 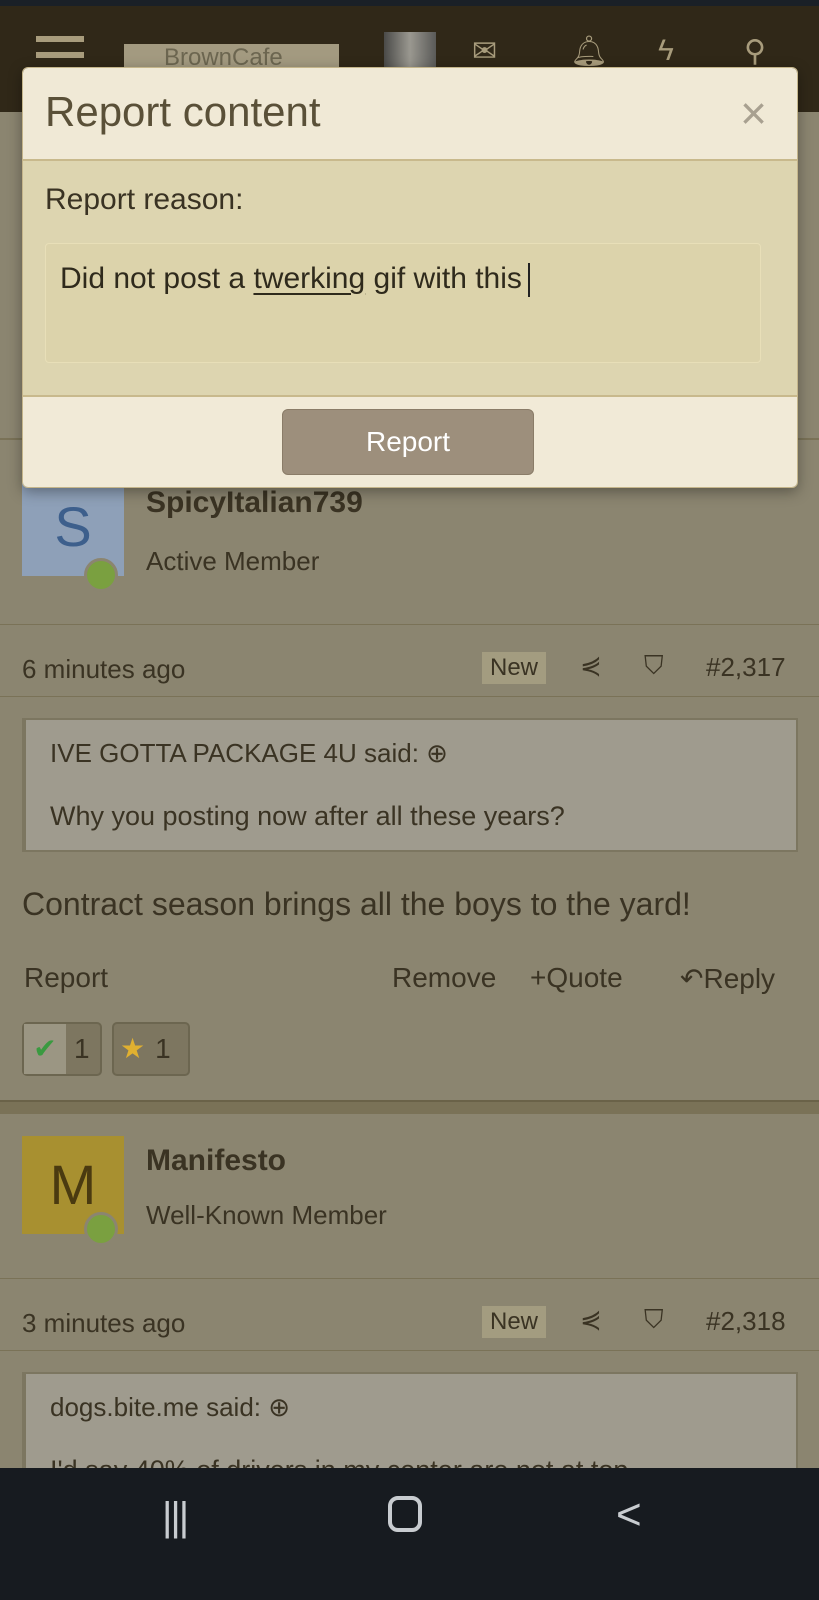 I want to click on post-time: 6 minutes ago, so click(x=103, y=669).